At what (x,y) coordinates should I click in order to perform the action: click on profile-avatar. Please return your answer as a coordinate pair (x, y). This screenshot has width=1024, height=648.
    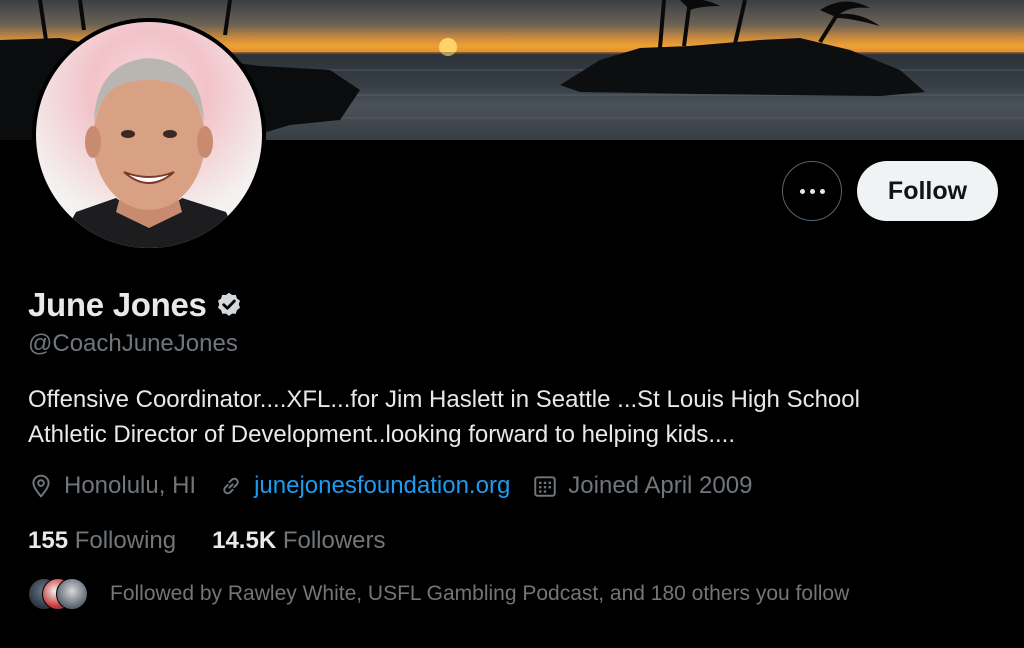
    Looking at the image, I should click on (149, 135).